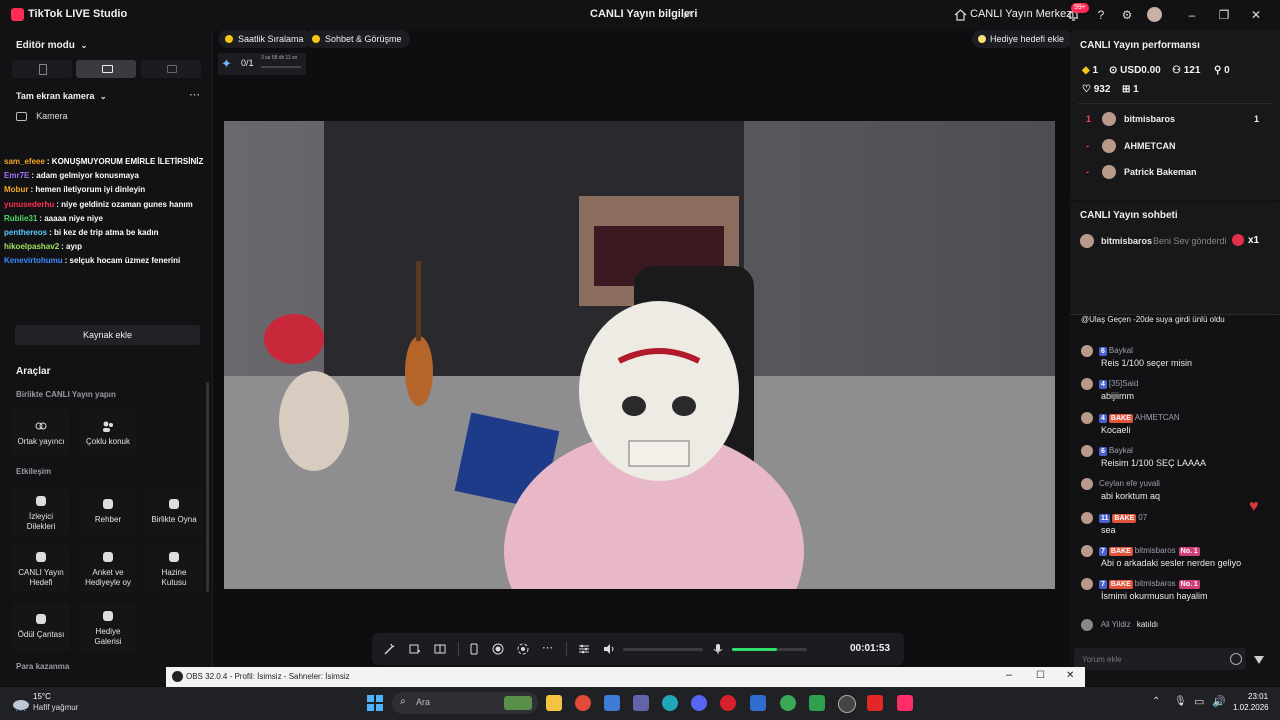 The height and width of the screenshot is (720, 1280). Describe the element at coordinates (670, 703) in the screenshot. I see `edge-icon` at that location.